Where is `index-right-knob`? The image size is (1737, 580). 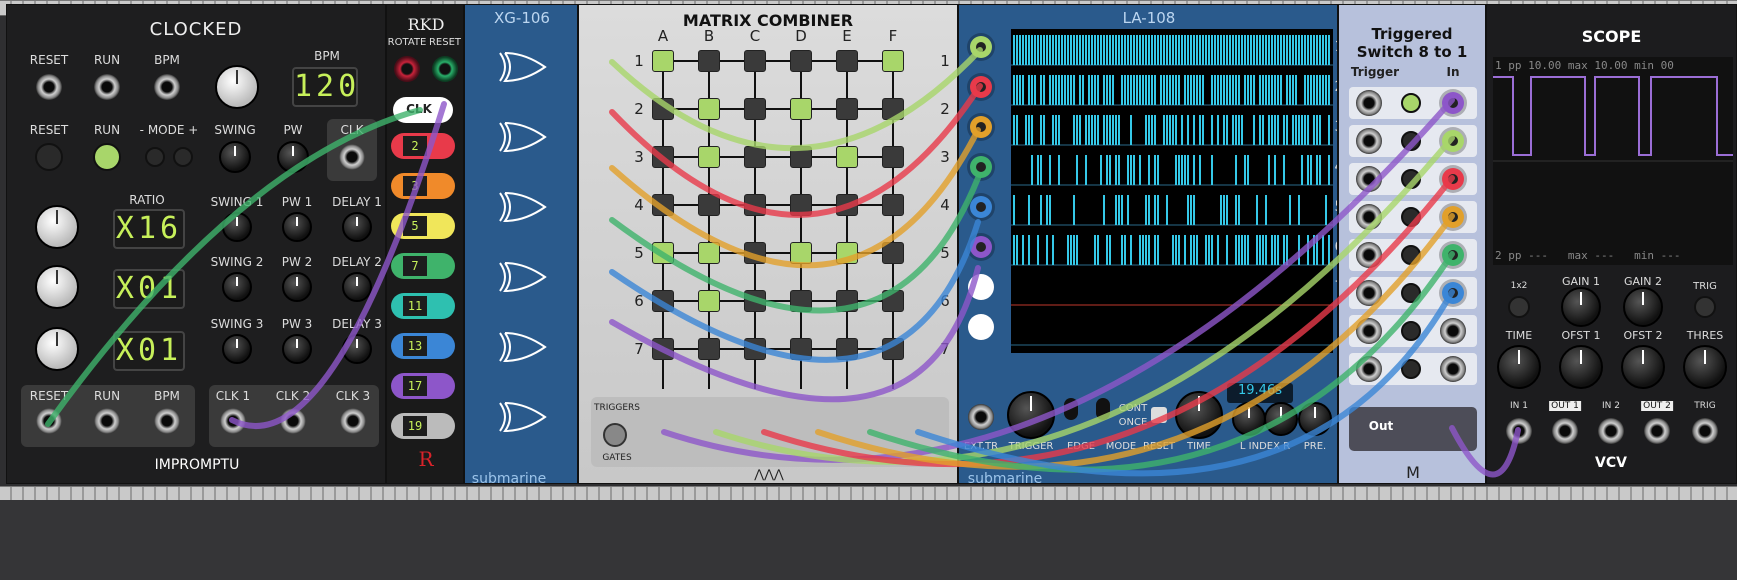 index-right-knob is located at coordinates (1281, 419).